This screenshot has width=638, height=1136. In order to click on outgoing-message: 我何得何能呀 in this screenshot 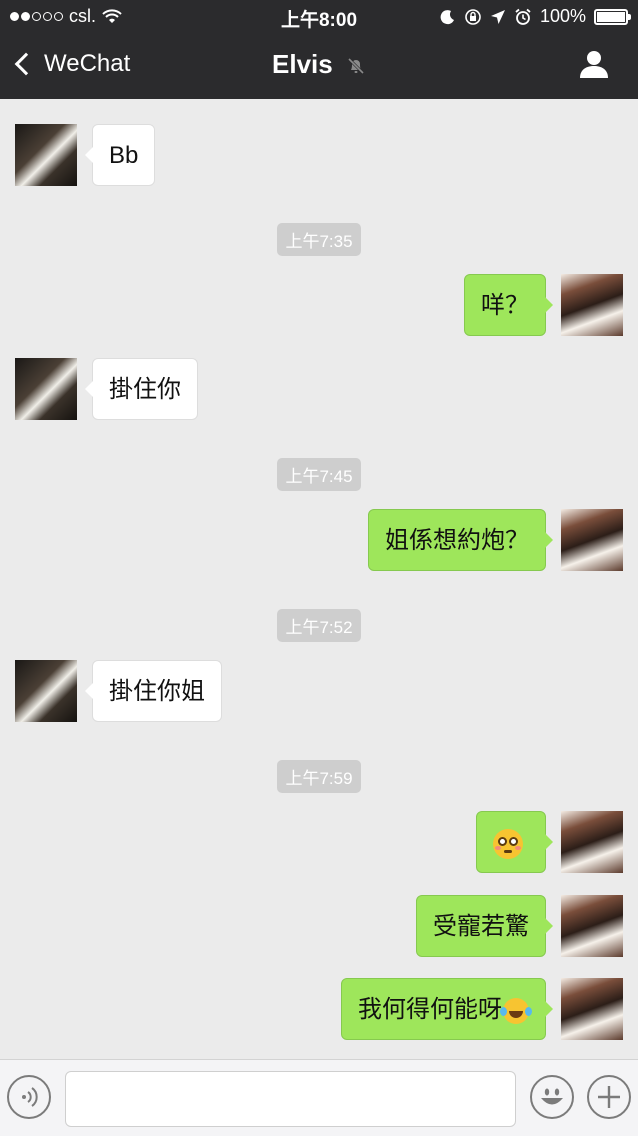, I will do `click(447, 1009)`.